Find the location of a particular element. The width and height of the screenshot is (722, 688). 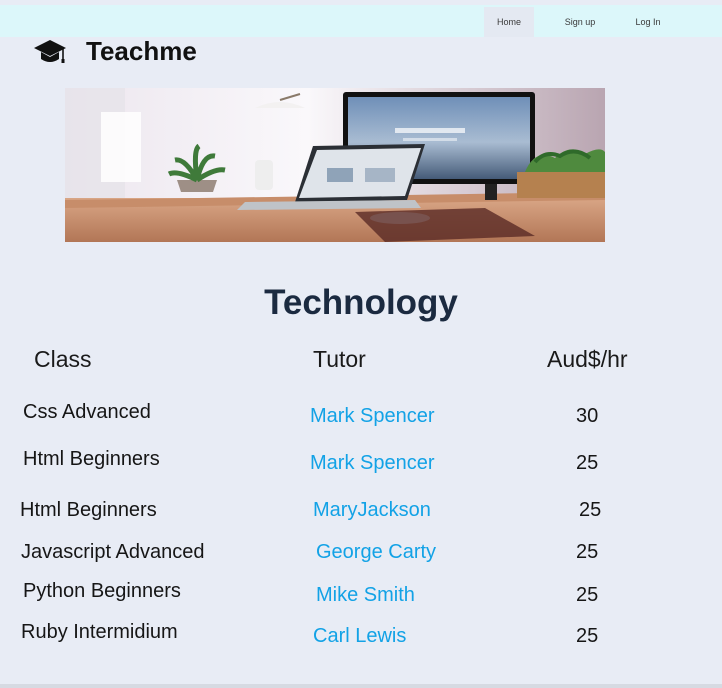

top-navbar: Home Sign up Log In is located at coordinates (361, 21).